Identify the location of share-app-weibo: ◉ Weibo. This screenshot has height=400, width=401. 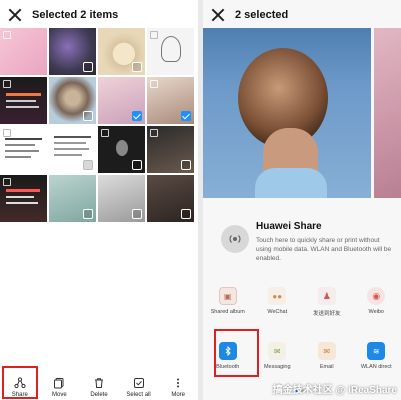
(376, 302).